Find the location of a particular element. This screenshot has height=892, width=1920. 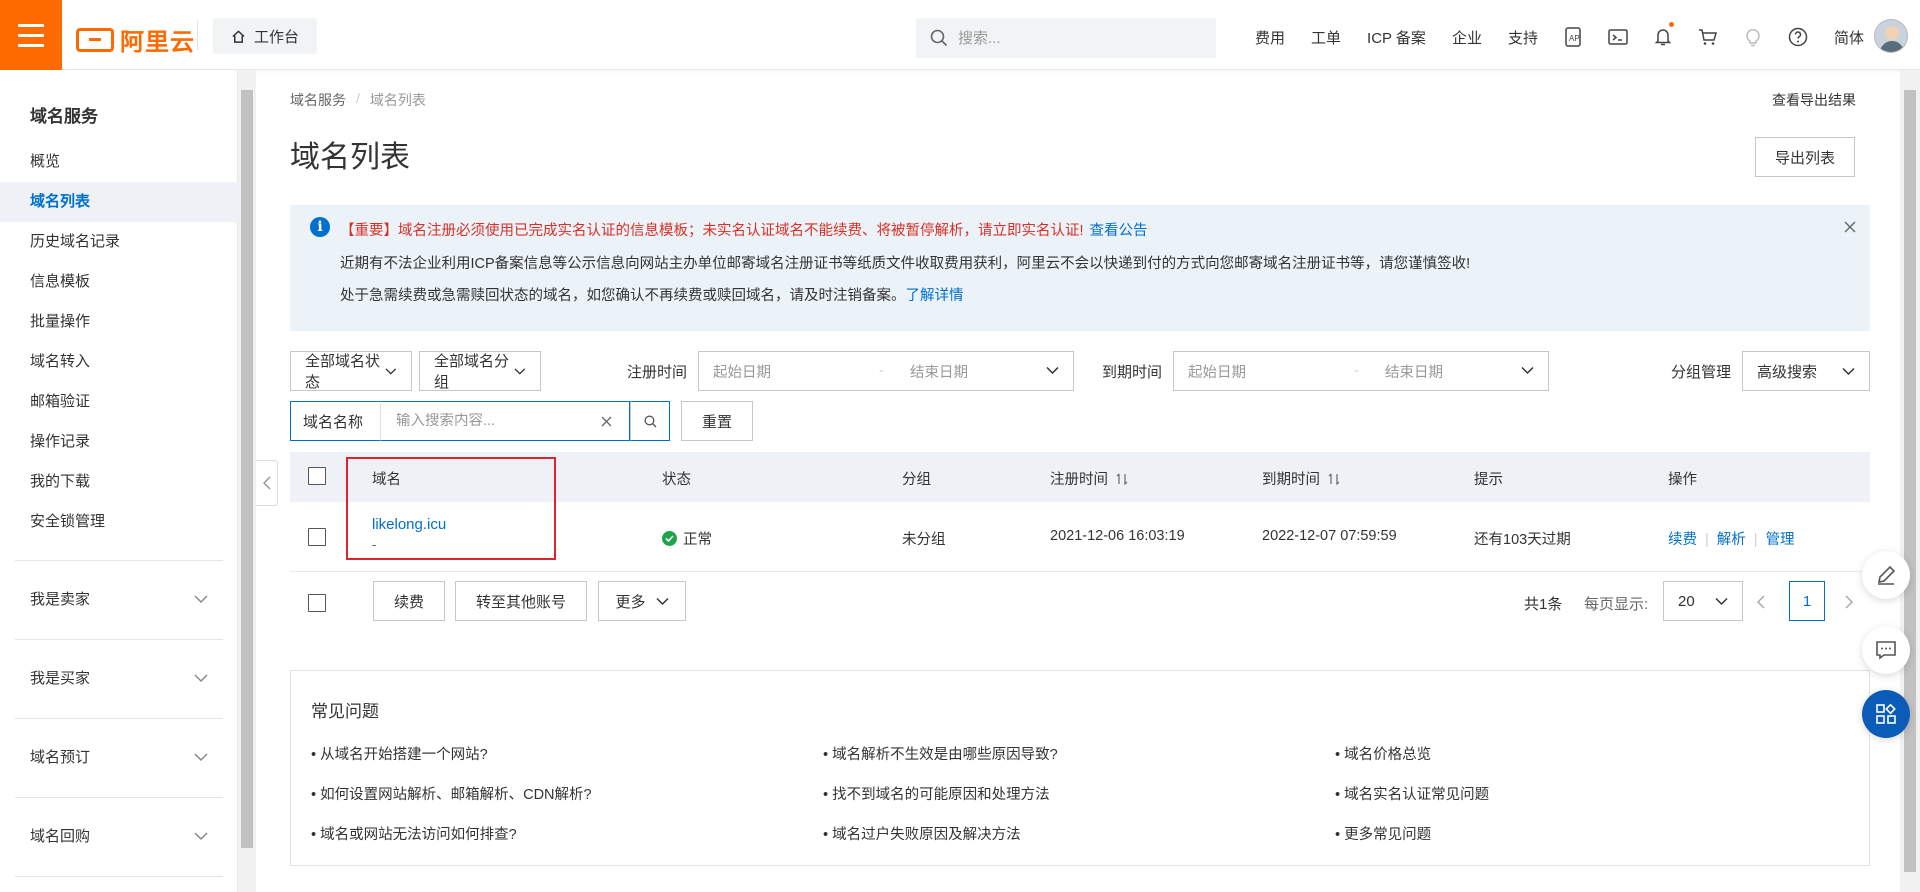

col-actions-label: 操作 is located at coordinates (1682, 480).